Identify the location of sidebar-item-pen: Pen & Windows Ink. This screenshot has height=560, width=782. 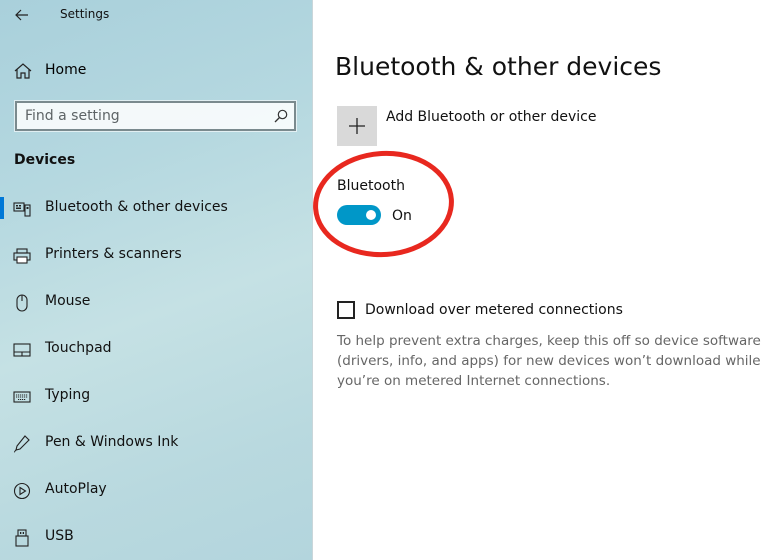
(156, 443).